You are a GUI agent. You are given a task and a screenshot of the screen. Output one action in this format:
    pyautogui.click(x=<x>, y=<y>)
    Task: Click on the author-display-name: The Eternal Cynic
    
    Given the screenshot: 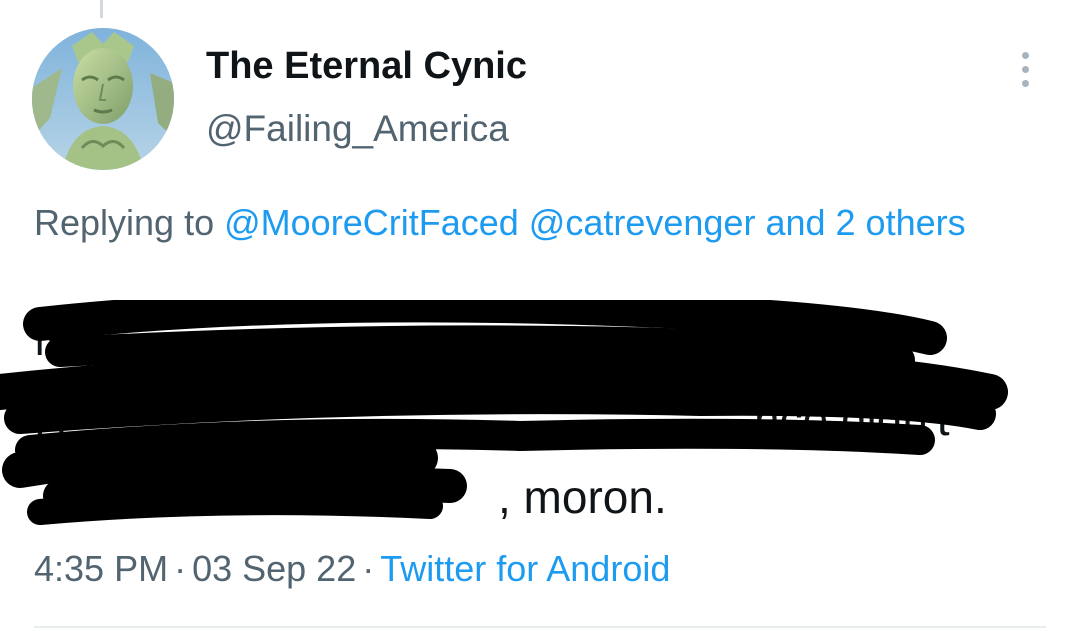 What is the action you would take?
    pyautogui.click(x=366, y=66)
    